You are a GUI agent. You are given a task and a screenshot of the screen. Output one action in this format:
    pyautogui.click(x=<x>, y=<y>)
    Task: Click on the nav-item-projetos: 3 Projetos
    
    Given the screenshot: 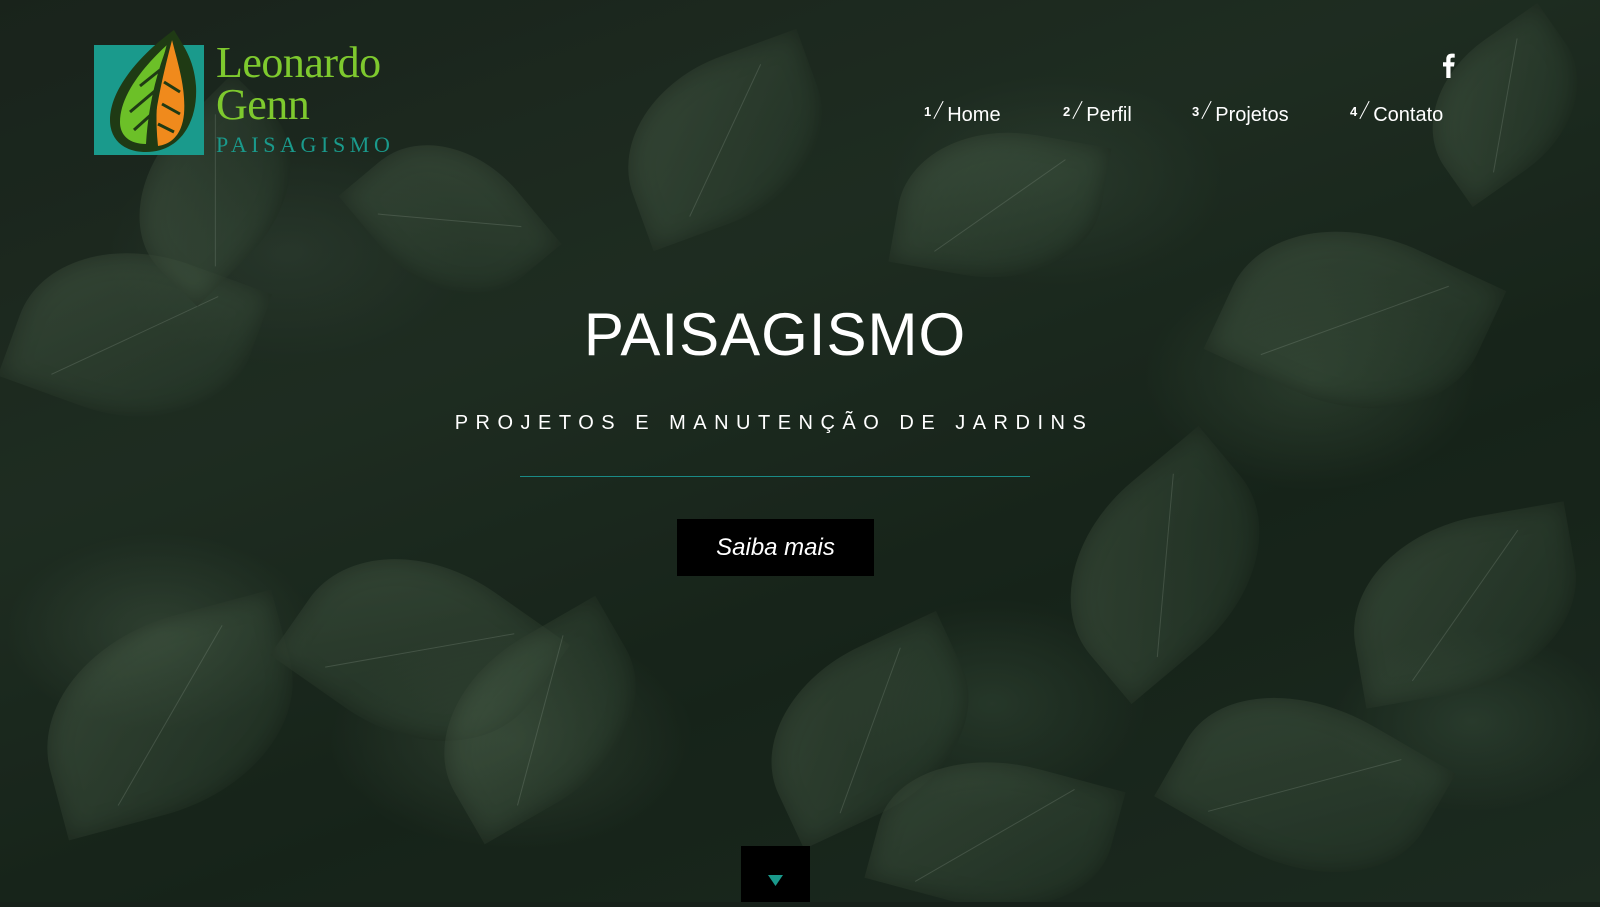 What is the action you would take?
    pyautogui.click(x=1240, y=113)
    